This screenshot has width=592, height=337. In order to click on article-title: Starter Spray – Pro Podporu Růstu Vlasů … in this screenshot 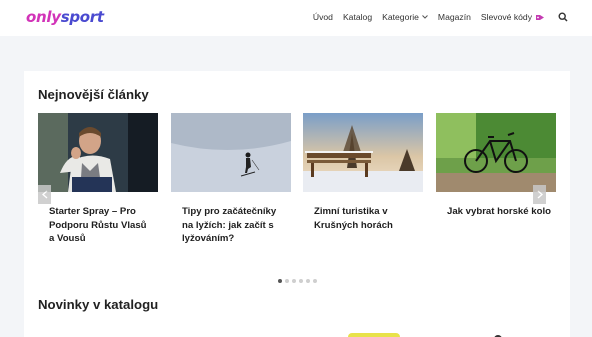, I will do `click(98, 225)`.